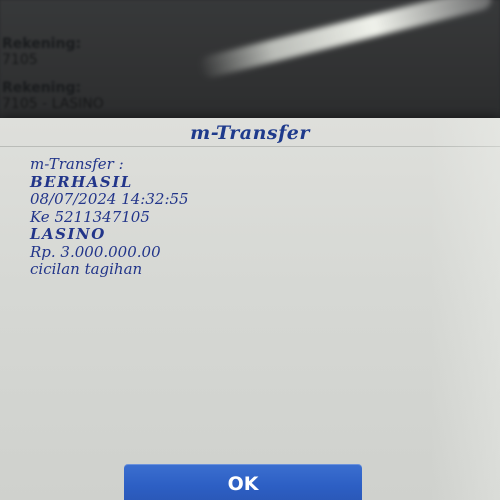 The height and width of the screenshot is (500, 500). I want to click on message-note: cicilan tagihan, so click(86, 269).